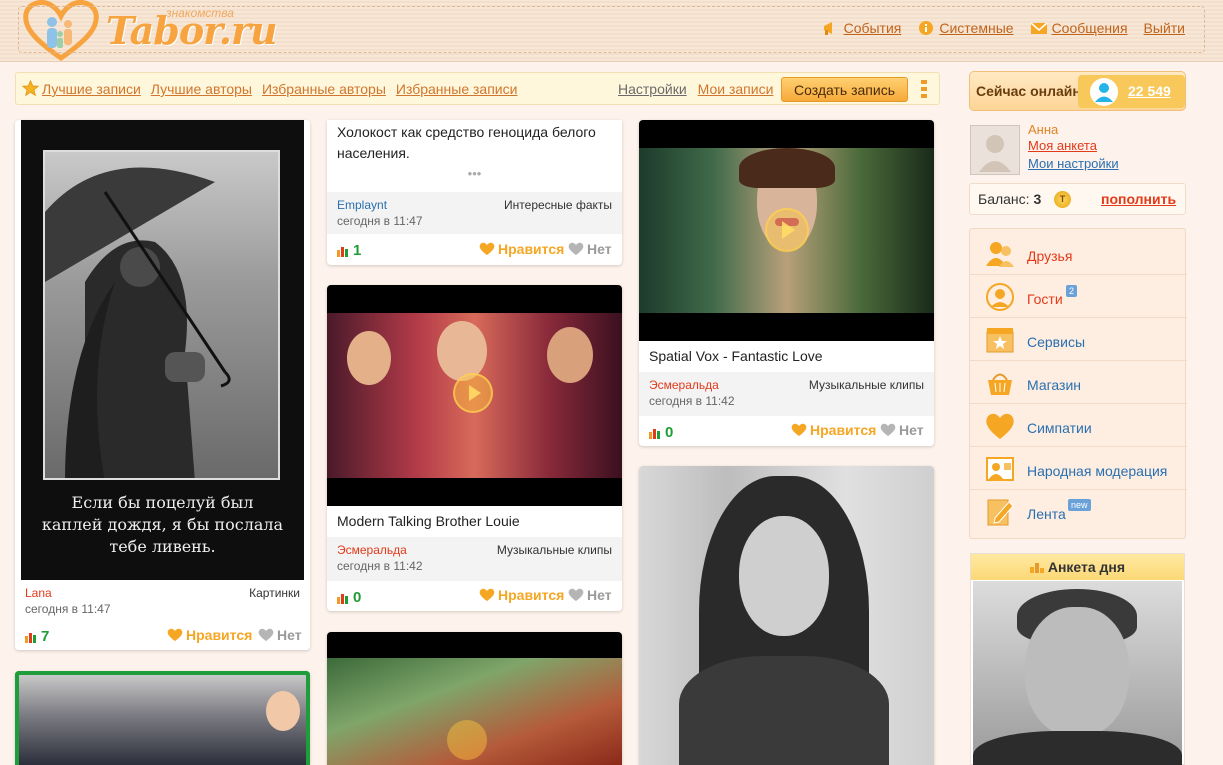  What do you see at coordinates (1149, 91) in the screenshot?
I see `online-count: 22 549` at bounding box center [1149, 91].